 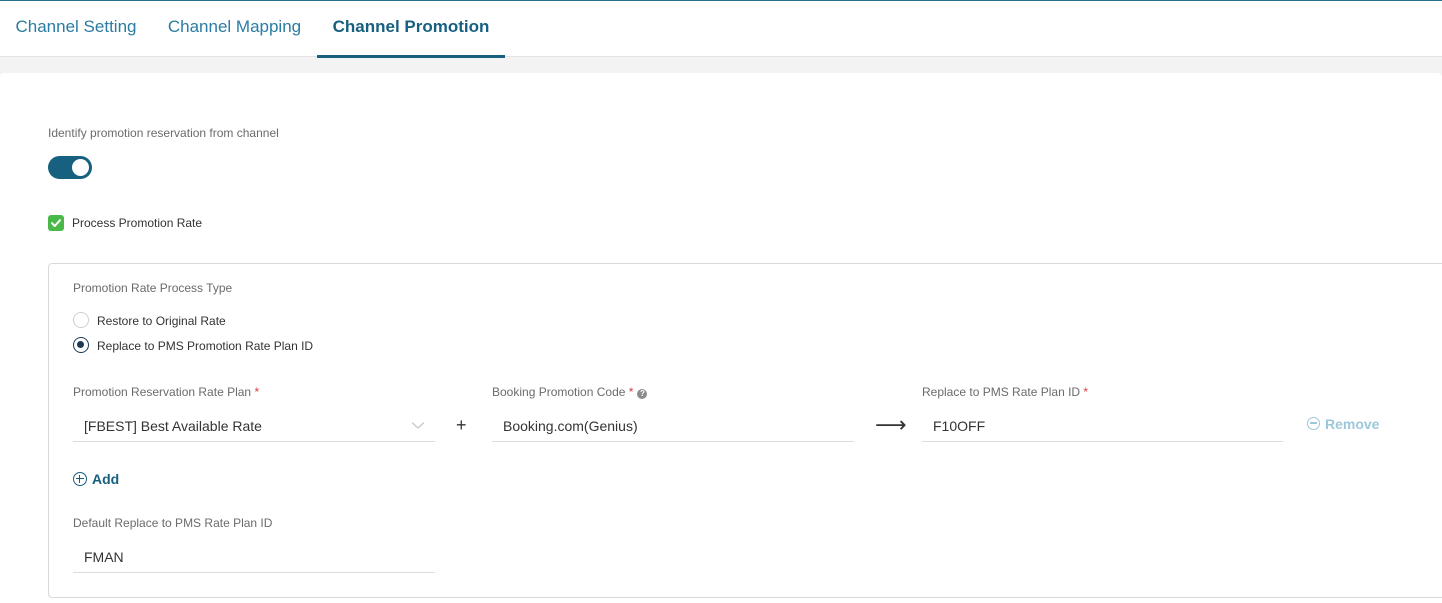 I want to click on default-pms-value: FMAN, so click(x=104, y=557).